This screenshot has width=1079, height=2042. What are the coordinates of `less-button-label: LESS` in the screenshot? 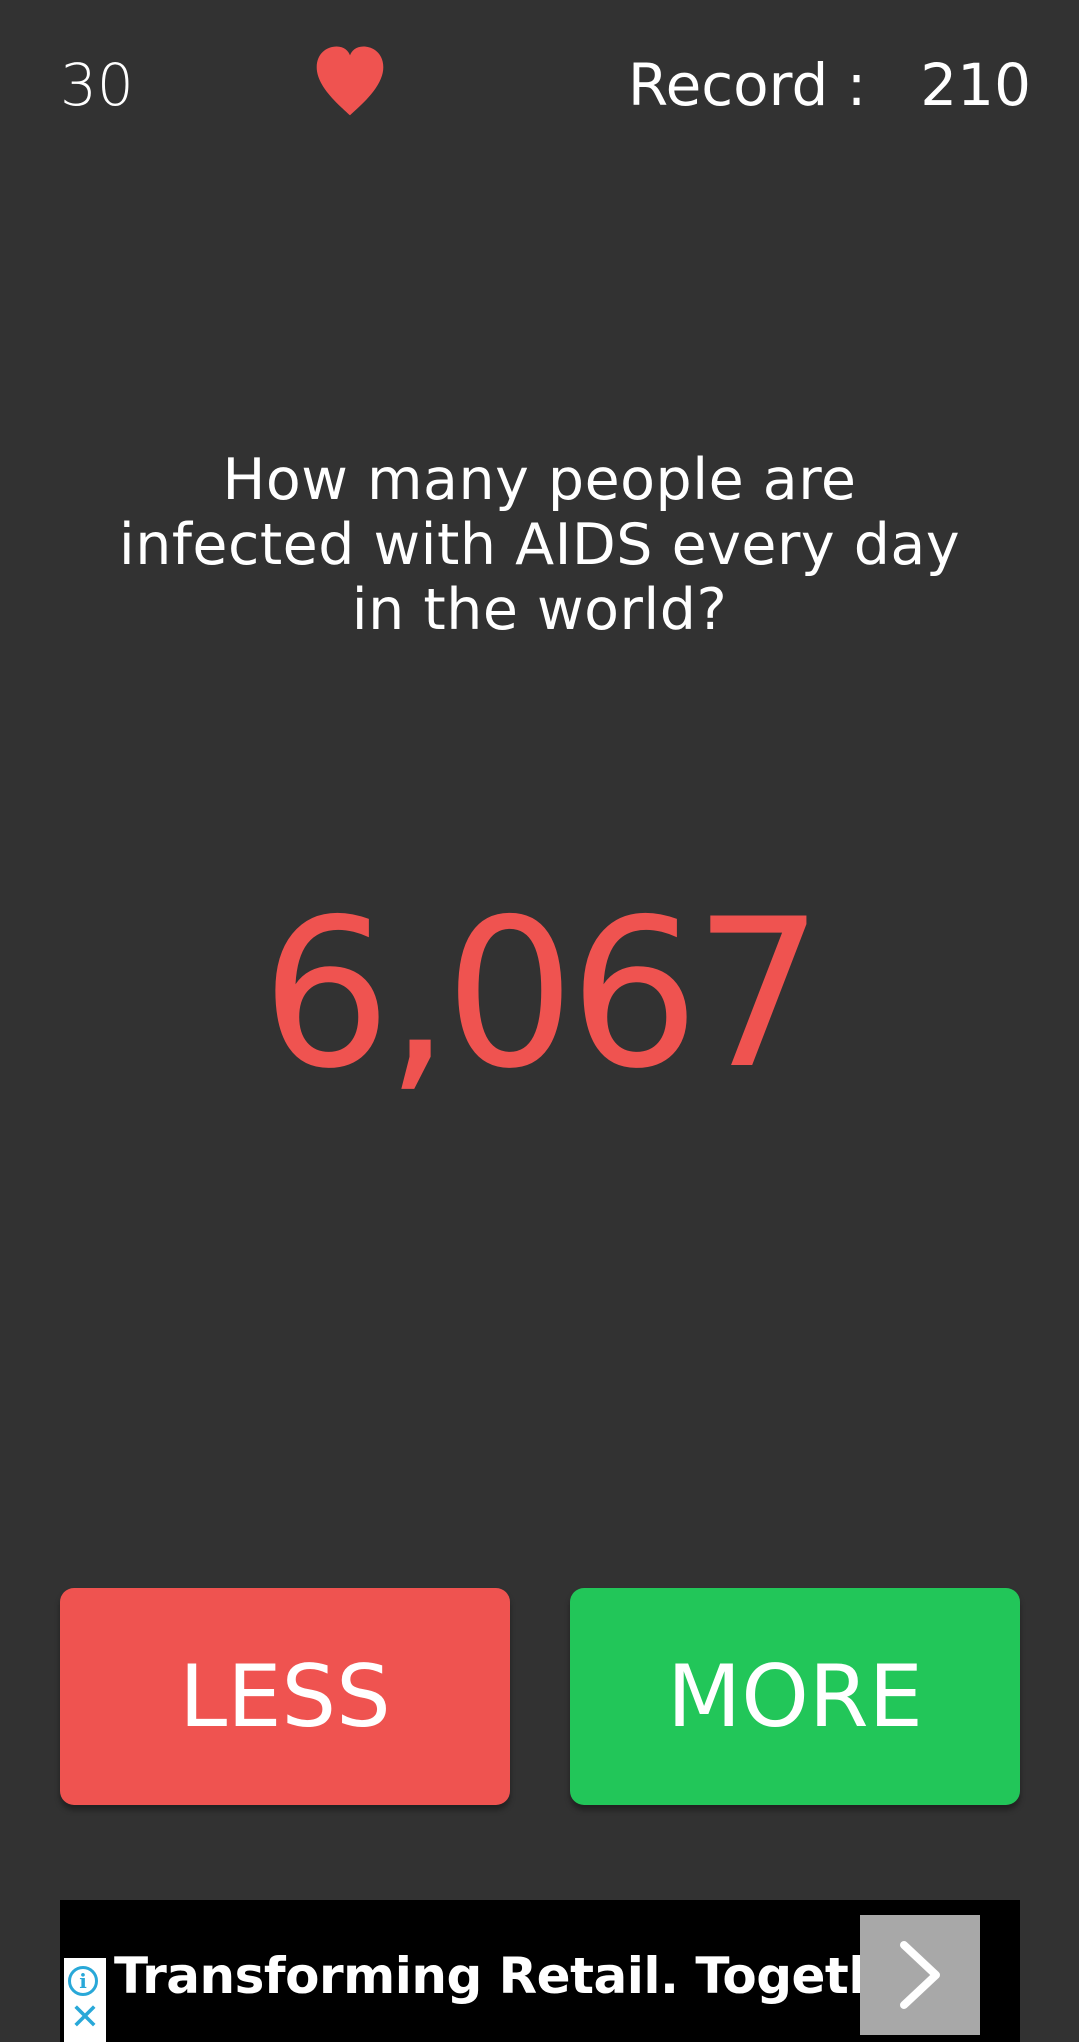 It's located at (285, 1696).